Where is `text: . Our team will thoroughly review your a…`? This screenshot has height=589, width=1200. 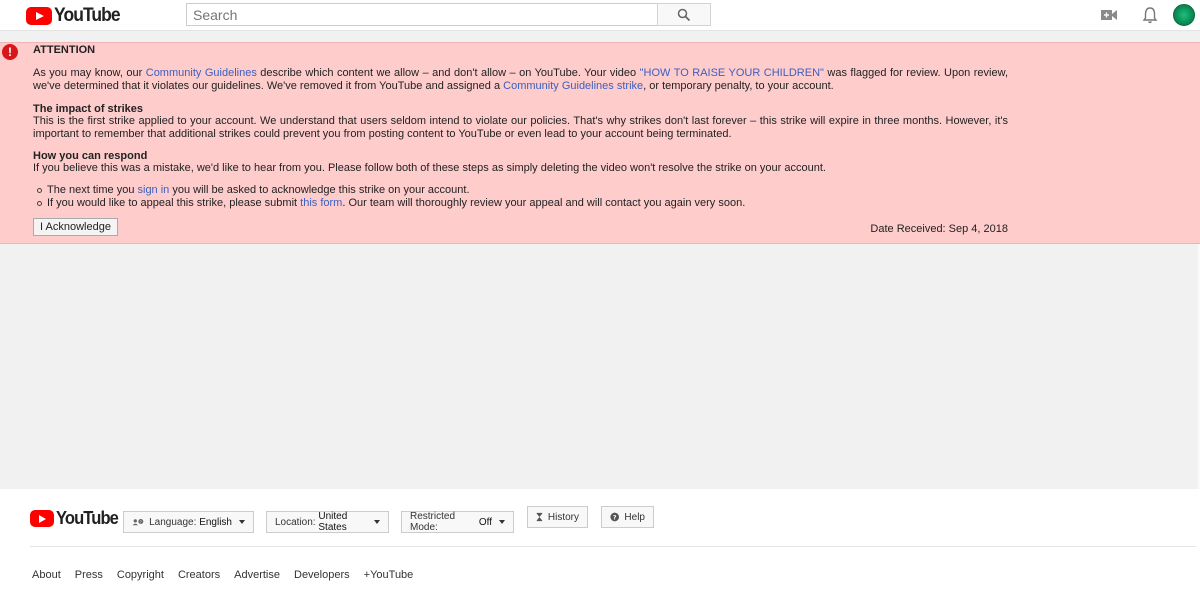
text: . Our team will thoroughly review your a… is located at coordinates (544, 202).